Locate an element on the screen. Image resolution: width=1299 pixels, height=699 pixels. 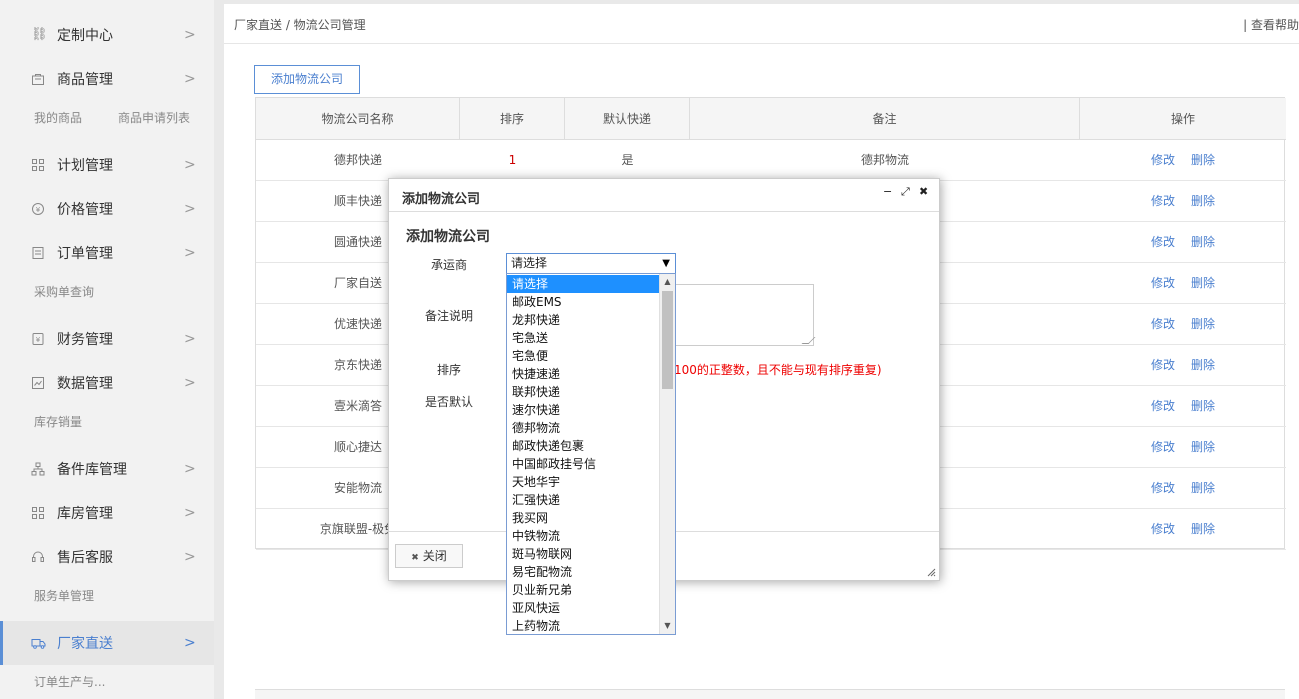
carrier-option: 宅急送 is located at coordinates (583, 338).